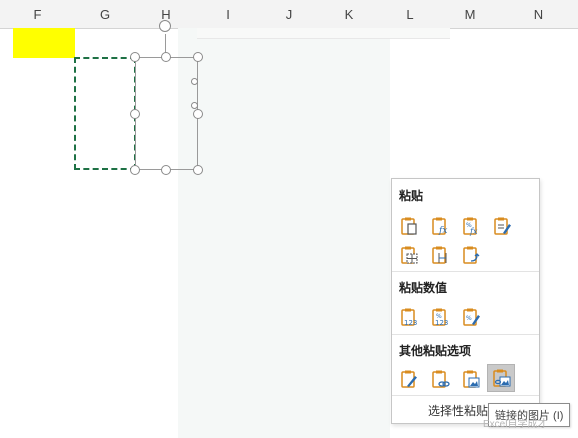 Image resolution: width=578 pixels, height=438 pixels. Describe the element at coordinates (166, 170) in the screenshot. I see `resize-handle-bottom-middle` at that location.